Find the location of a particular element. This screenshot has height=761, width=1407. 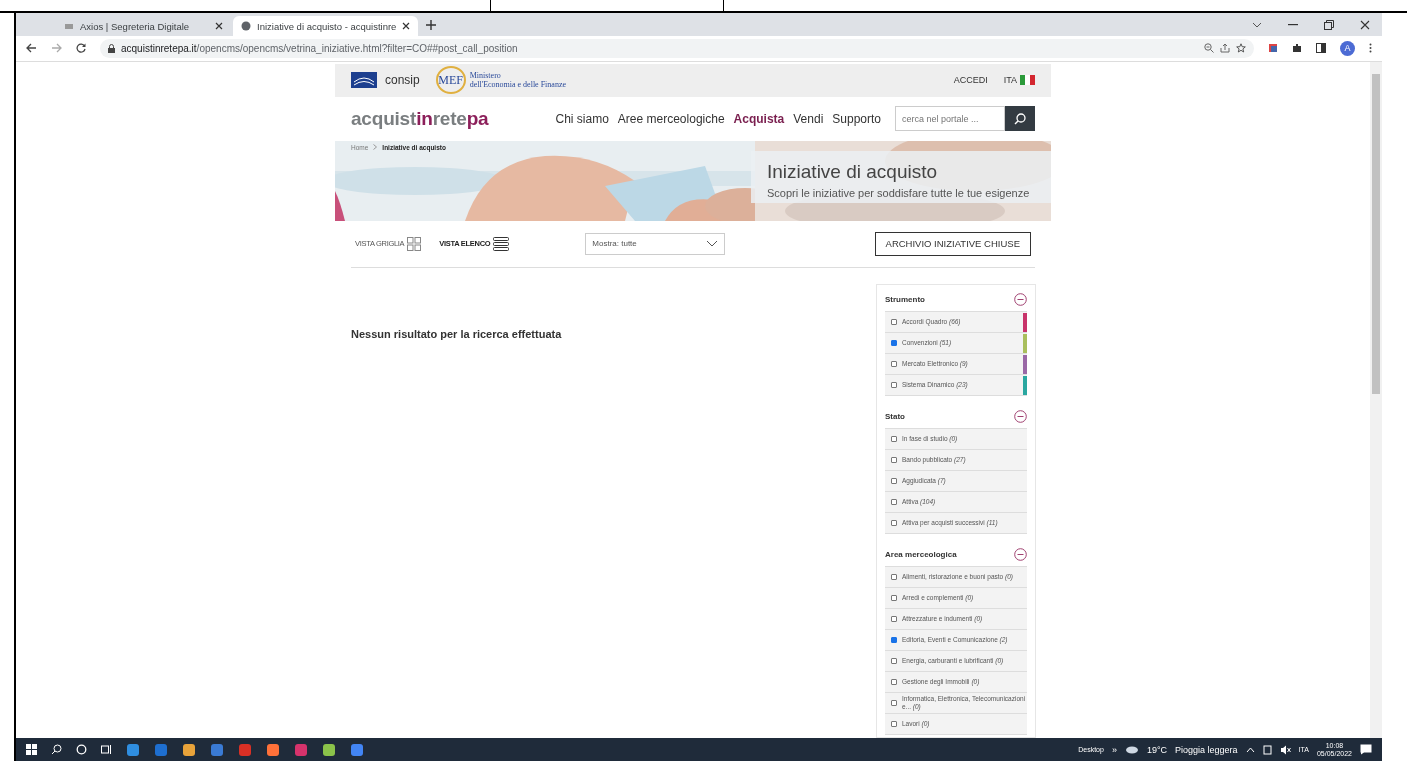

nav-link: Aree merceologiche is located at coordinates (671, 118).